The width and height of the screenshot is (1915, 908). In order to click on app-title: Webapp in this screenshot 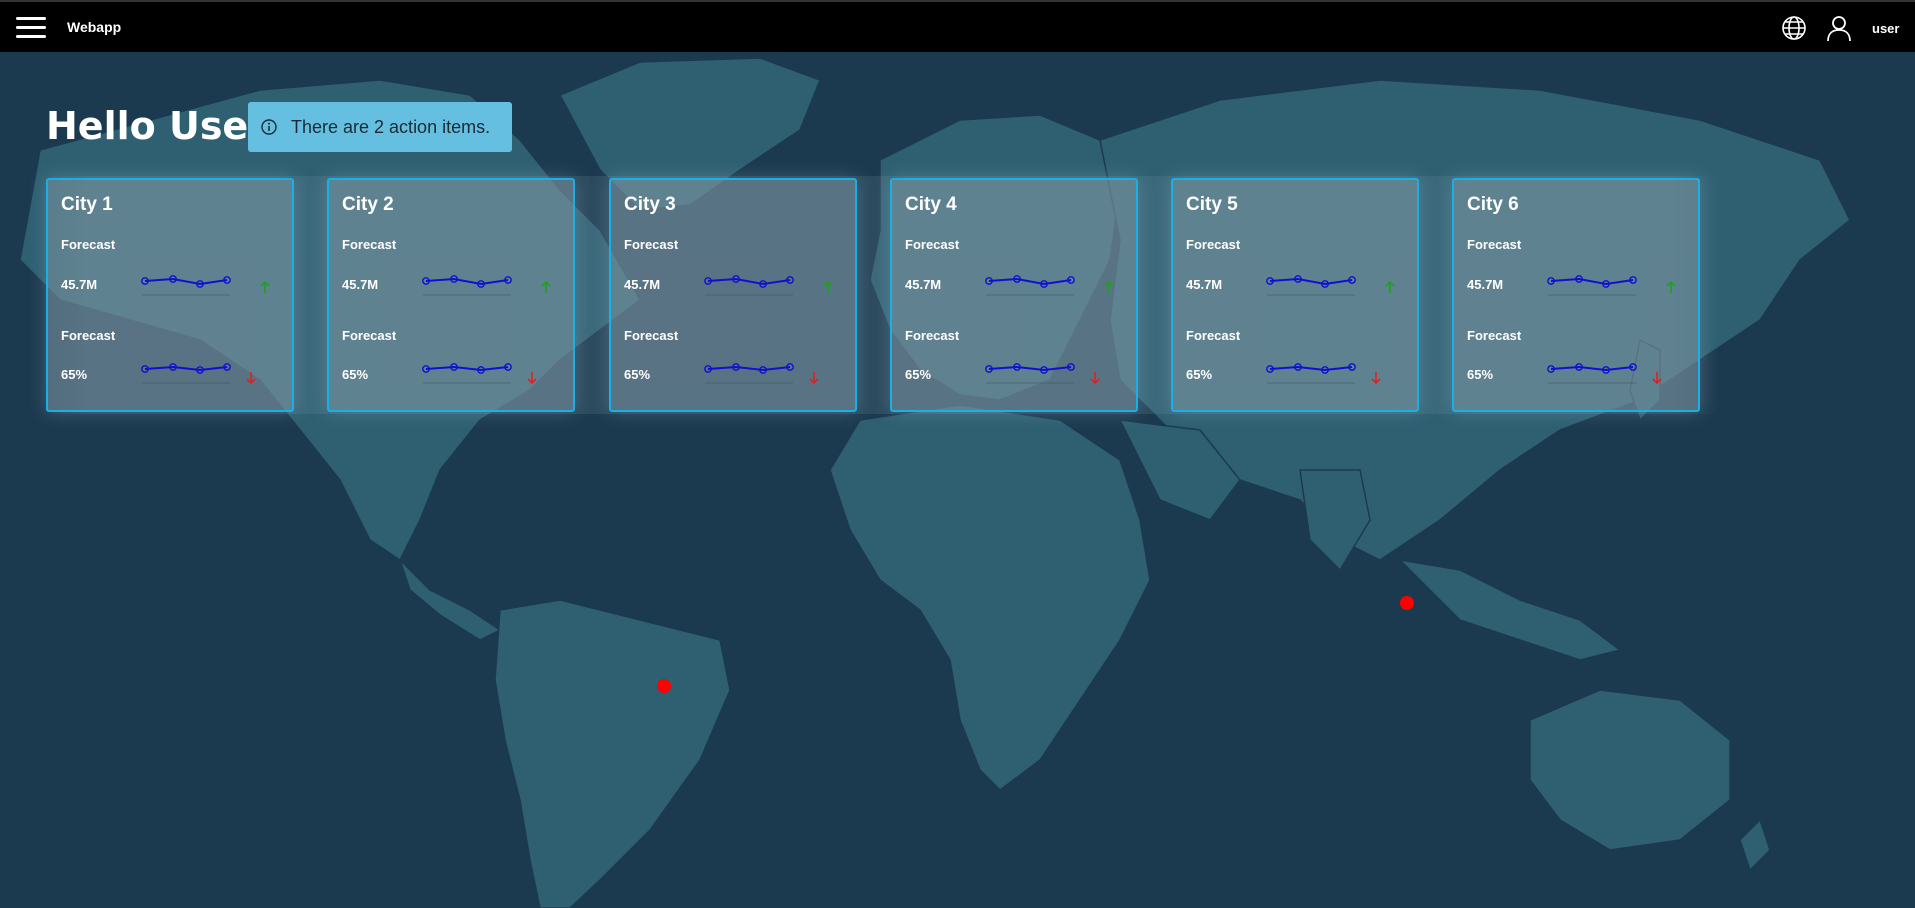, I will do `click(94, 27)`.